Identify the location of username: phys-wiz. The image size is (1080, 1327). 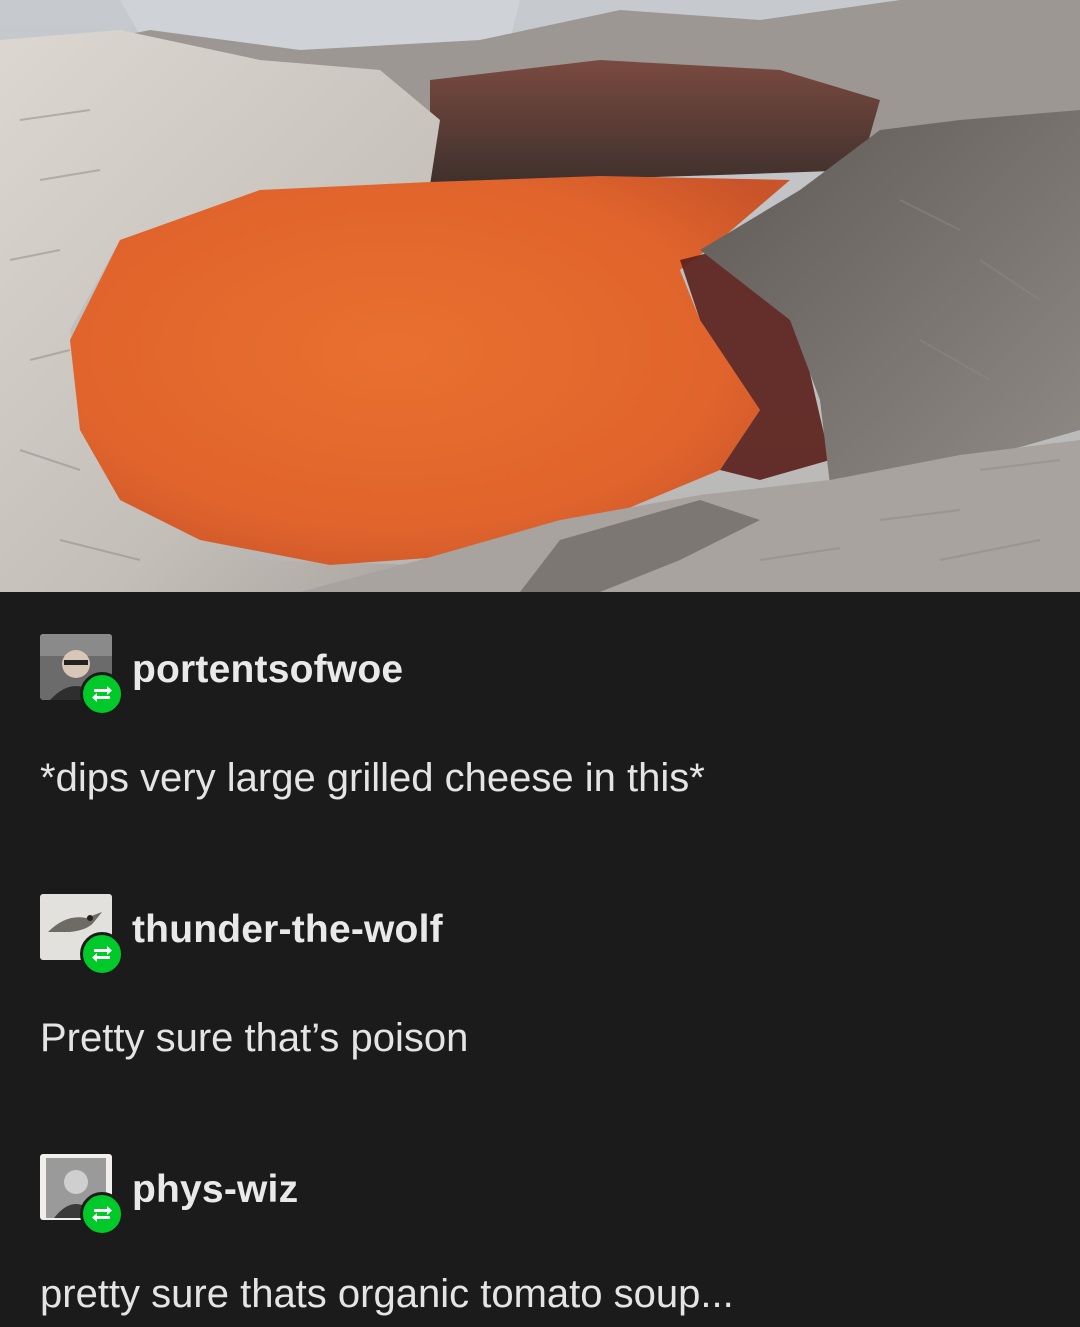
(215, 1190).